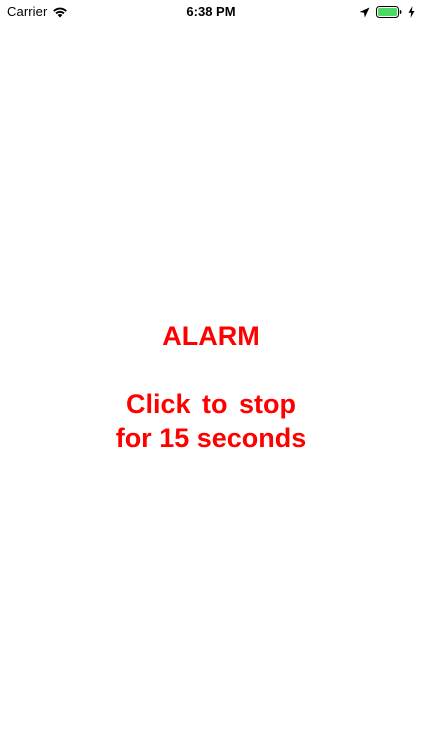 This screenshot has width=422, height=750. Describe the element at coordinates (211, 336) in the screenshot. I see `alarm-title: ALARM` at that location.